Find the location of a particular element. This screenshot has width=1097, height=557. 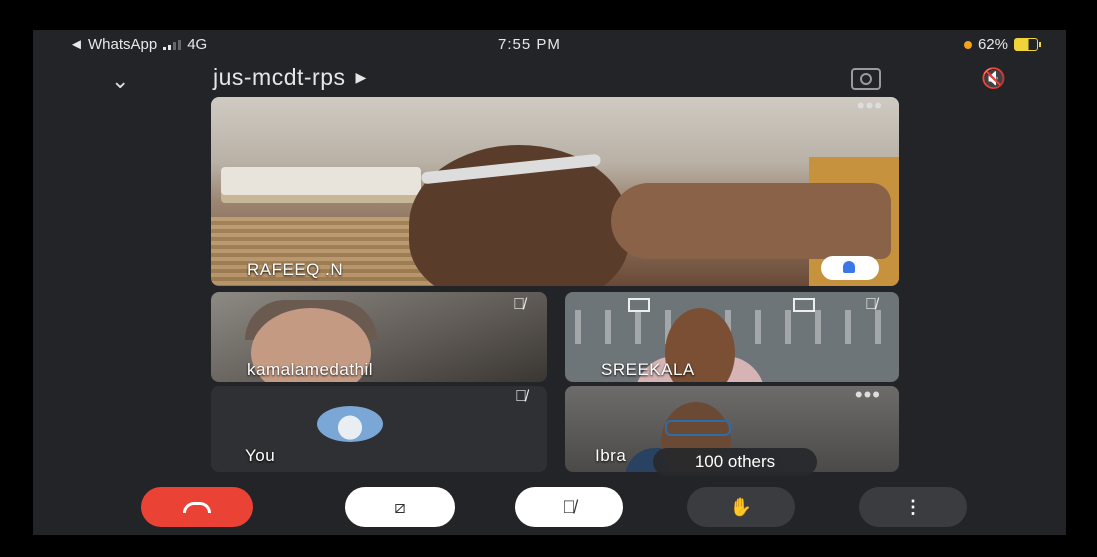

battery-icon is located at coordinates (1027, 44).